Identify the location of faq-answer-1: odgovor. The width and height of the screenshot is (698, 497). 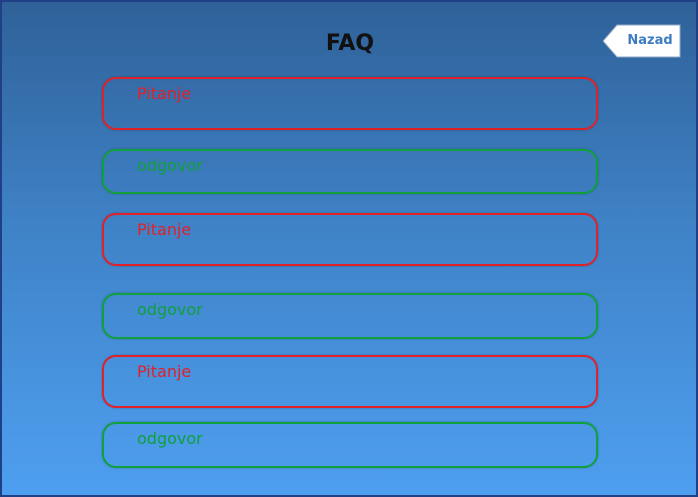
(350, 171).